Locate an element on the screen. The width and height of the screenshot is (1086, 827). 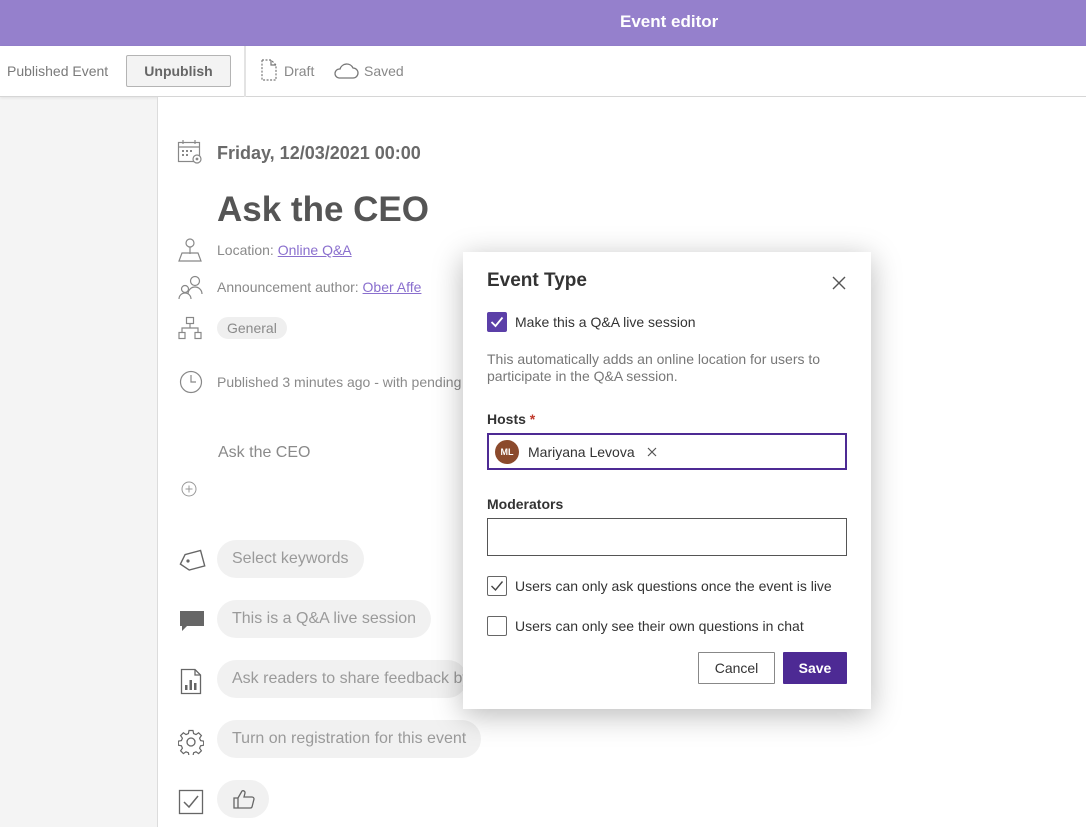
host-name: Mariyana Levova is located at coordinates (581, 452).